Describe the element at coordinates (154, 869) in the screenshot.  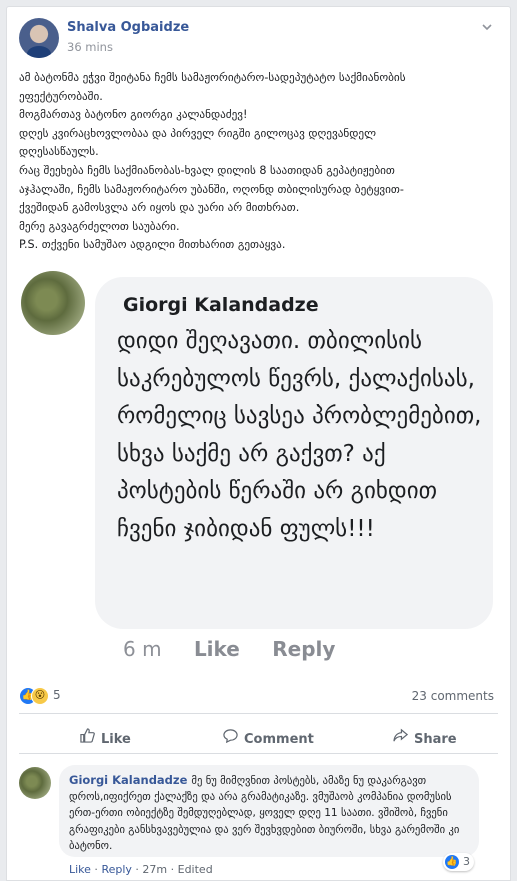
I see `comment-time: 27m` at that location.